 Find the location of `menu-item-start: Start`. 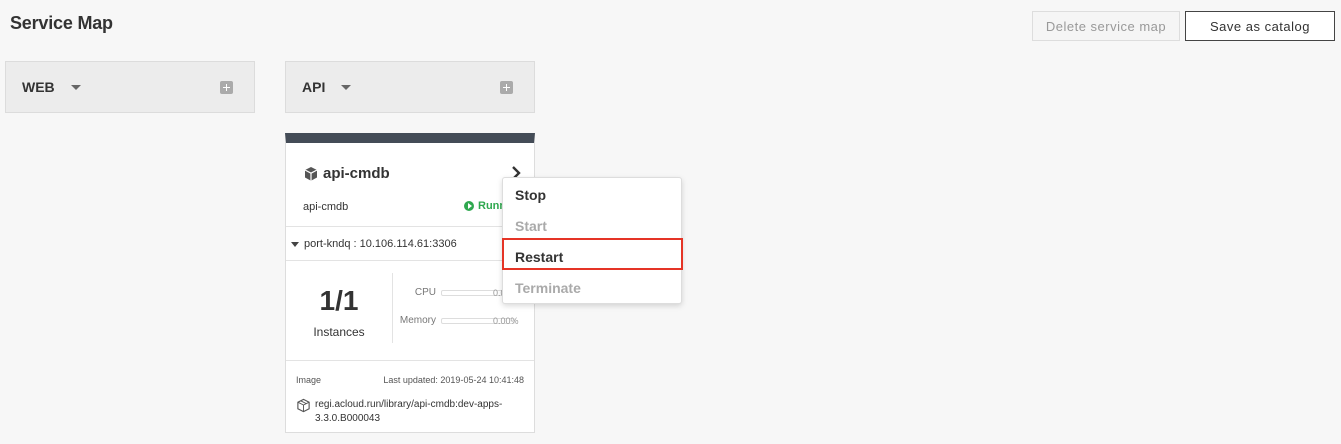

menu-item-start: Start is located at coordinates (531, 225).